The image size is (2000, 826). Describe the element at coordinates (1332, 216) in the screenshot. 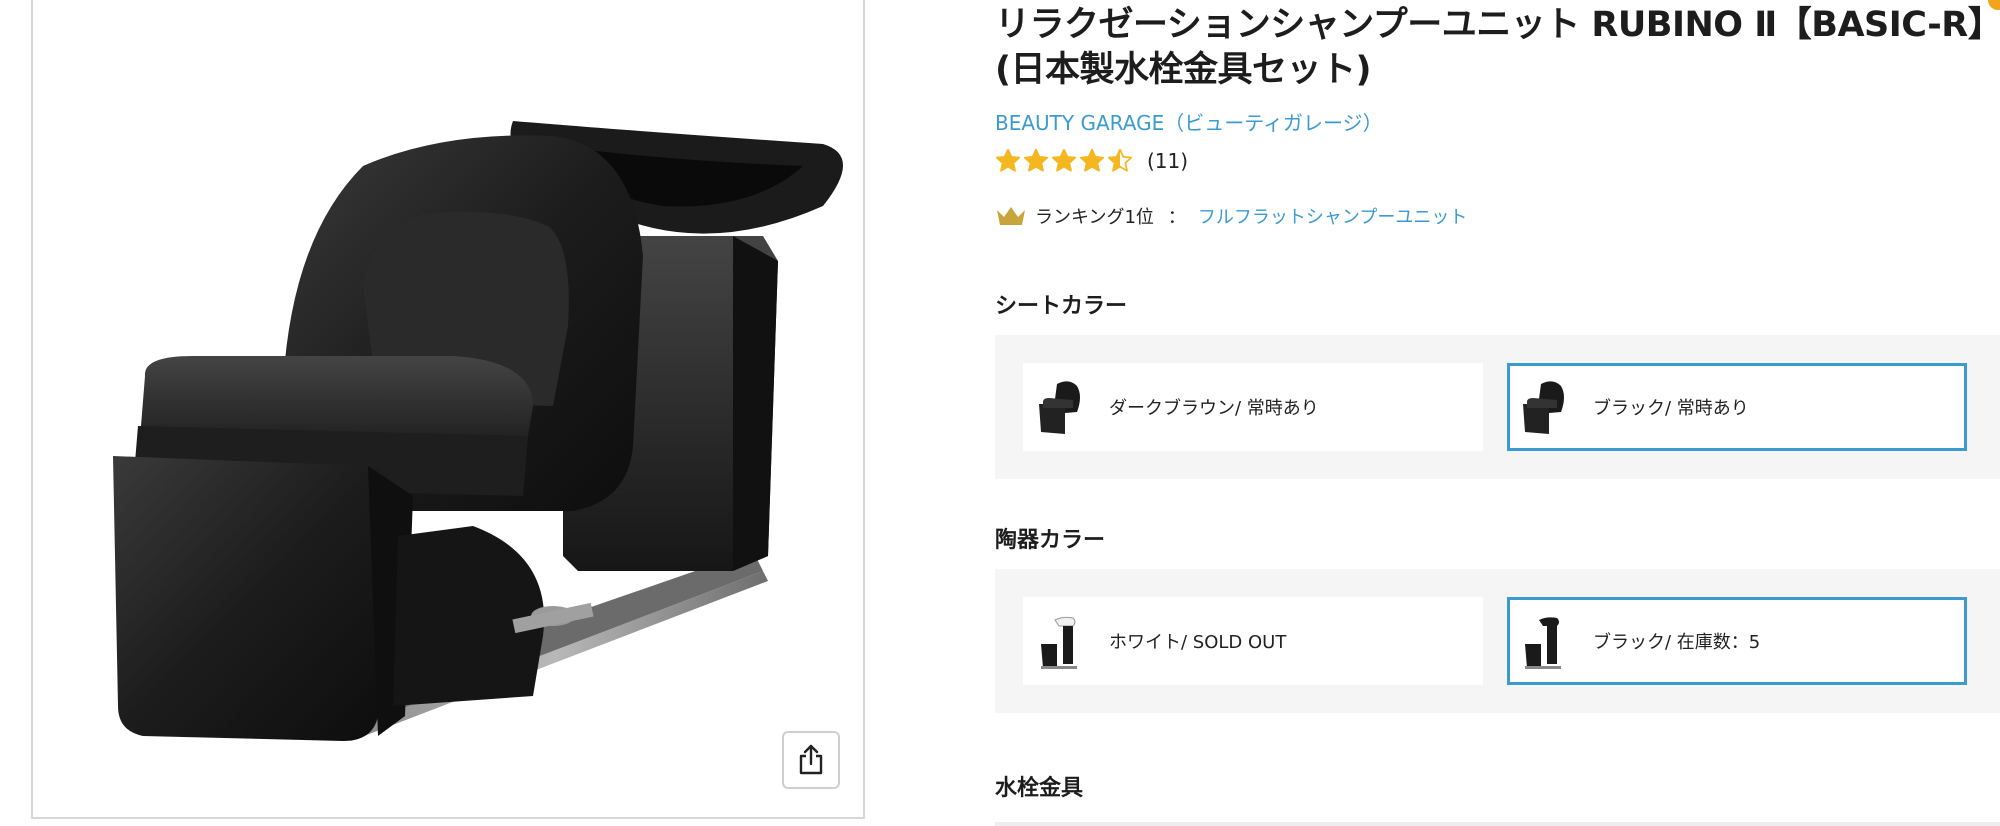

I see `ranking-category-link: フルフラットシャンプーユニット` at that location.